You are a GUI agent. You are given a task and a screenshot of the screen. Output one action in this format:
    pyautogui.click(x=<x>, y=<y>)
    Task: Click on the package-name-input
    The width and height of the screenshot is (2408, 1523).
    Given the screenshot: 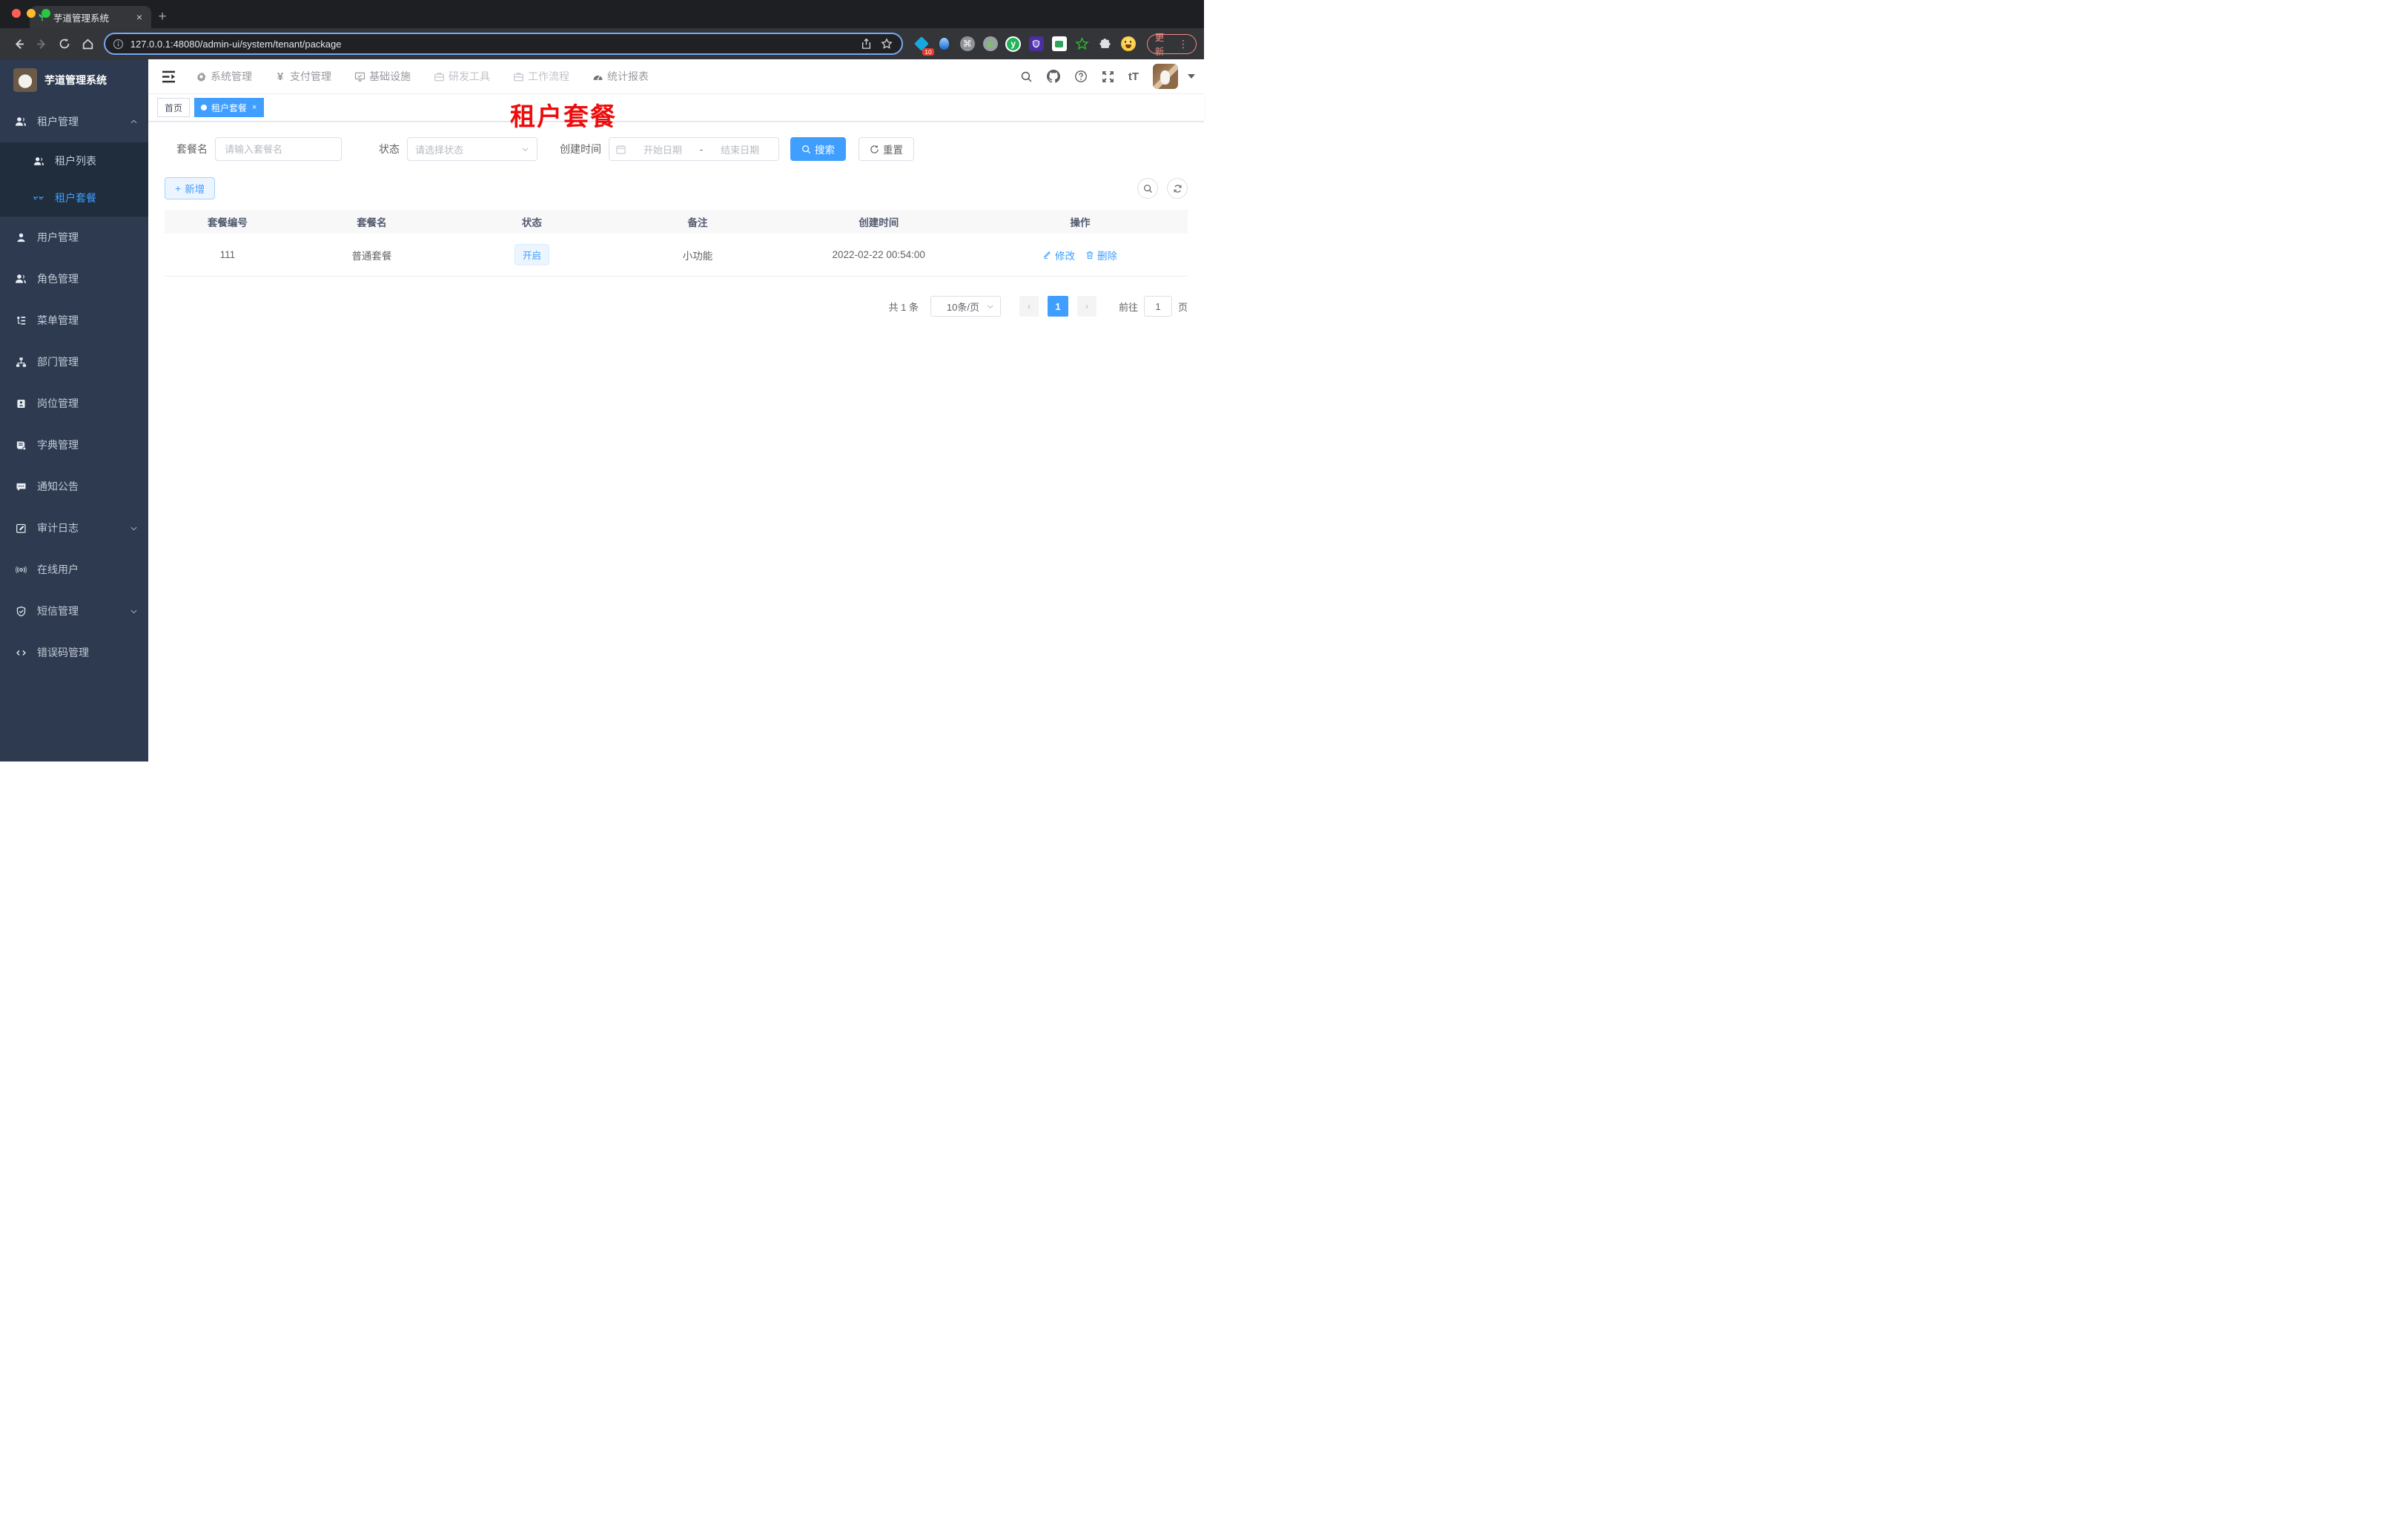 What is the action you would take?
    pyautogui.click(x=278, y=149)
    